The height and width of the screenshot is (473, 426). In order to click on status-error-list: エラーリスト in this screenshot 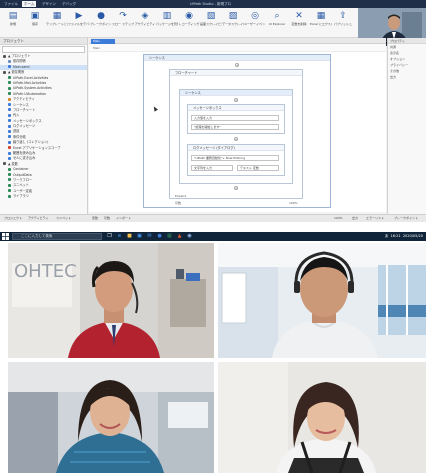, I will do `click(375, 218)`.